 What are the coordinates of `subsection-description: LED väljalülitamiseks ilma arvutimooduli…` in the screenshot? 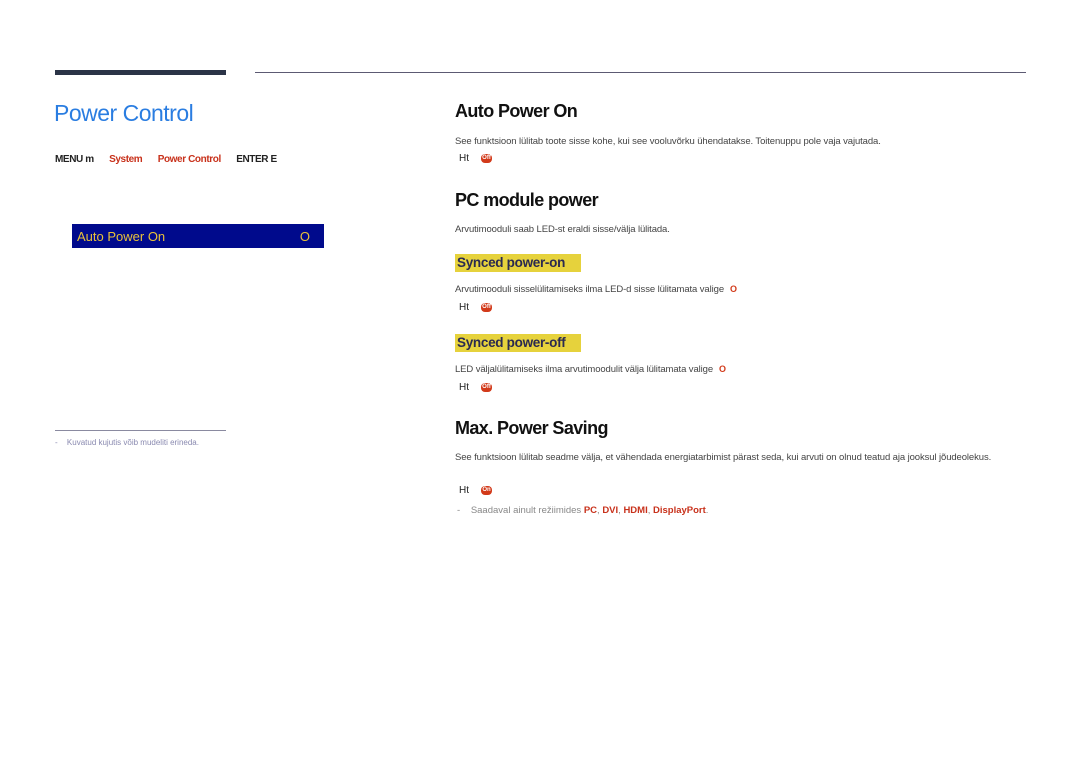 It's located at (735, 369).